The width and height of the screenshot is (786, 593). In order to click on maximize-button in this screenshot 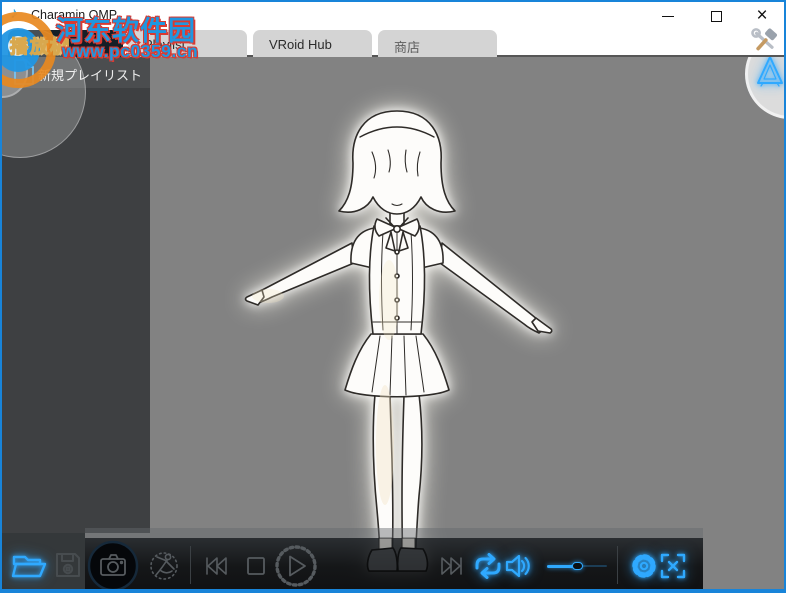, I will do `click(716, 16)`.